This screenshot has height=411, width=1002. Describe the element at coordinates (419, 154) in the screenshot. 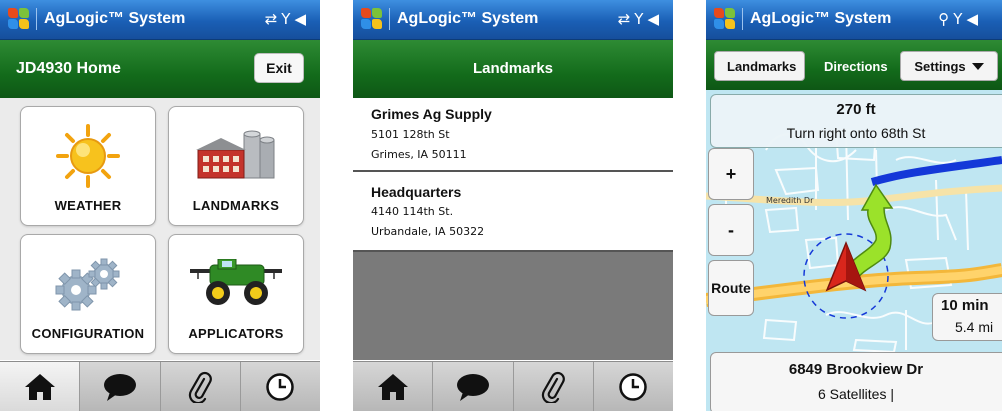

I see `landmark-city: Grimes, IA 50111` at that location.